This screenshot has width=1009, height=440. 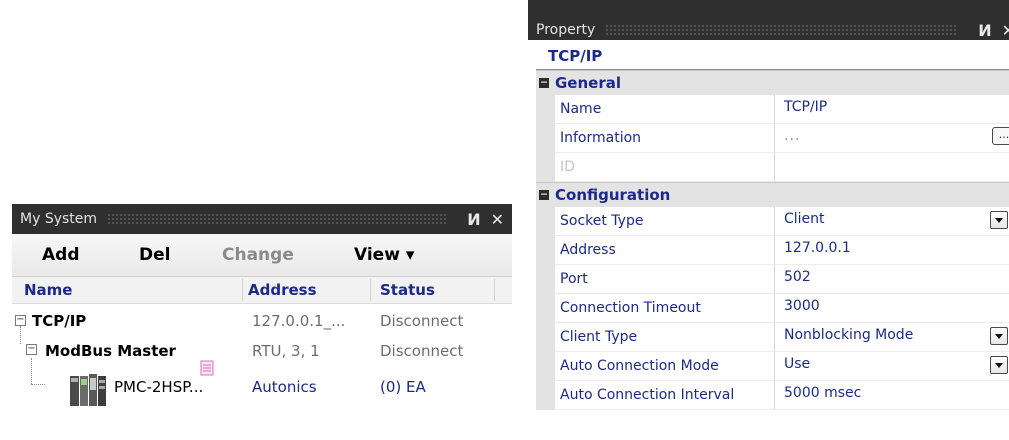 I want to click on tree-node-name: TCP/IP, so click(x=59, y=321).